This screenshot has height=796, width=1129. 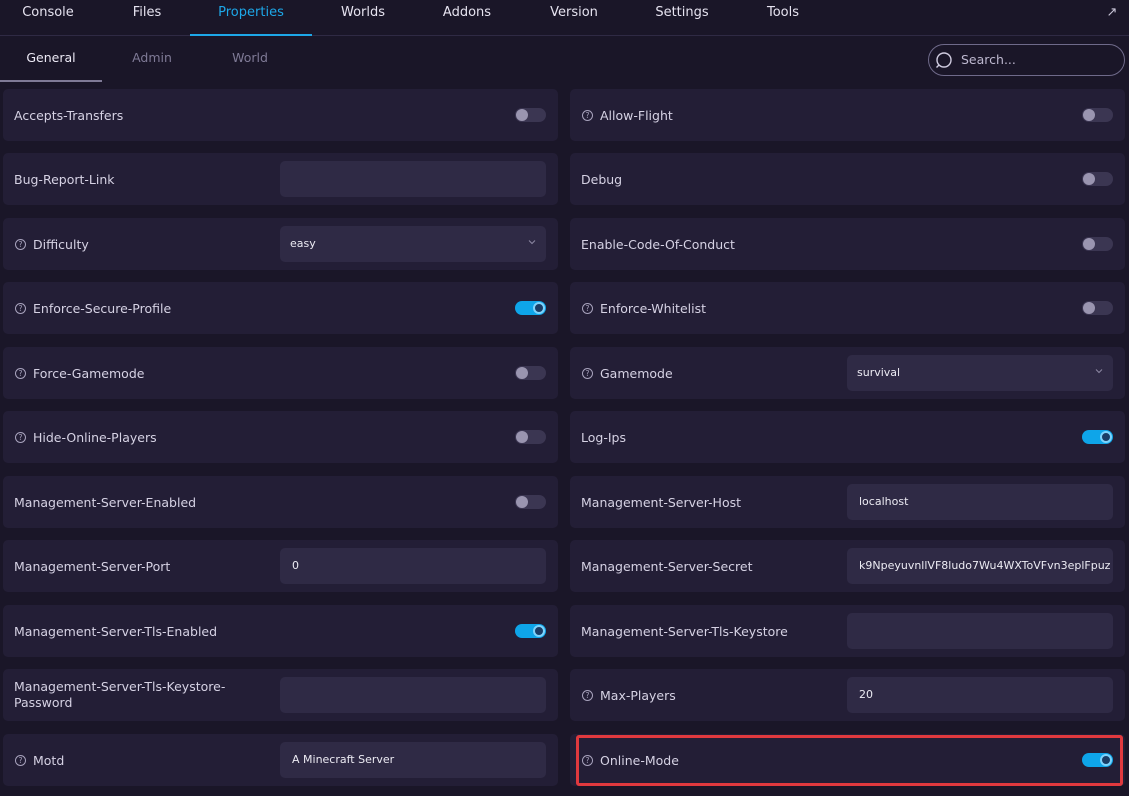 What do you see at coordinates (48, 18) in the screenshot?
I see `tab-console: Console` at bounding box center [48, 18].